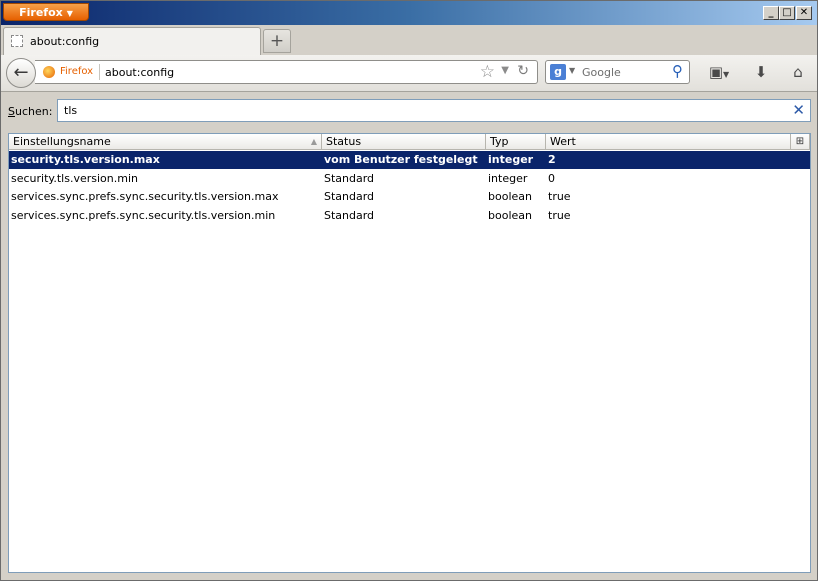 The height and width of the screenshot is (581, 818). I want to click on identity-label: Firefox, so click(76, 71).